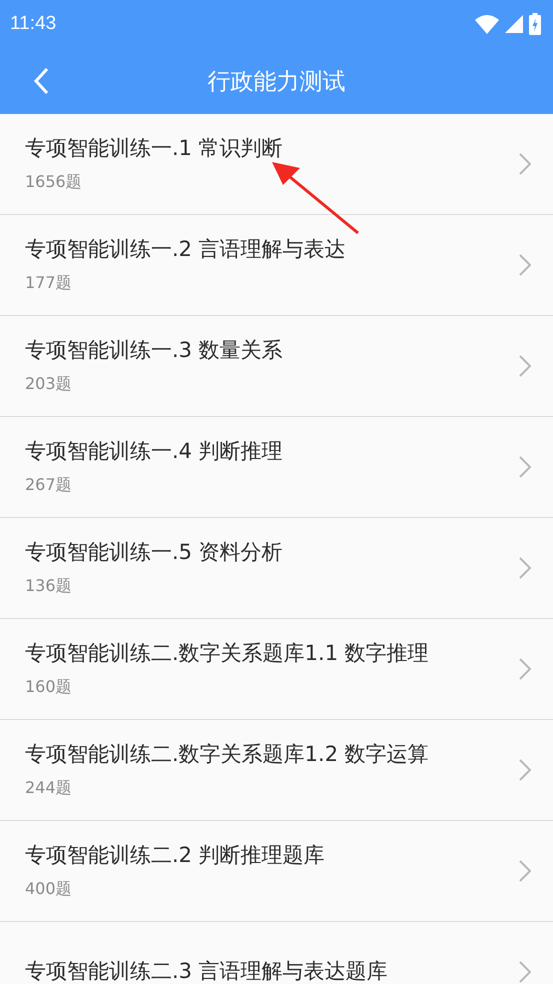 The width and height of the screenshot is (553, 984). Describe the element at coordinates (276, 568) in the screenshot. I see `list-item: 专项智能训练一.5 资料分析 136题` at that location.